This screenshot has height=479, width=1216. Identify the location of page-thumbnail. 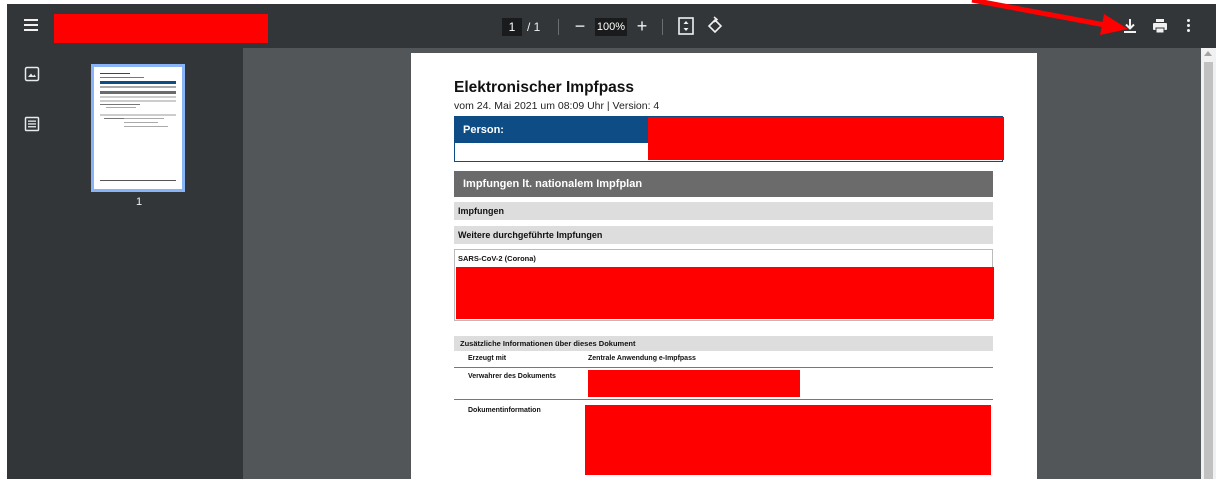
(138, 128).